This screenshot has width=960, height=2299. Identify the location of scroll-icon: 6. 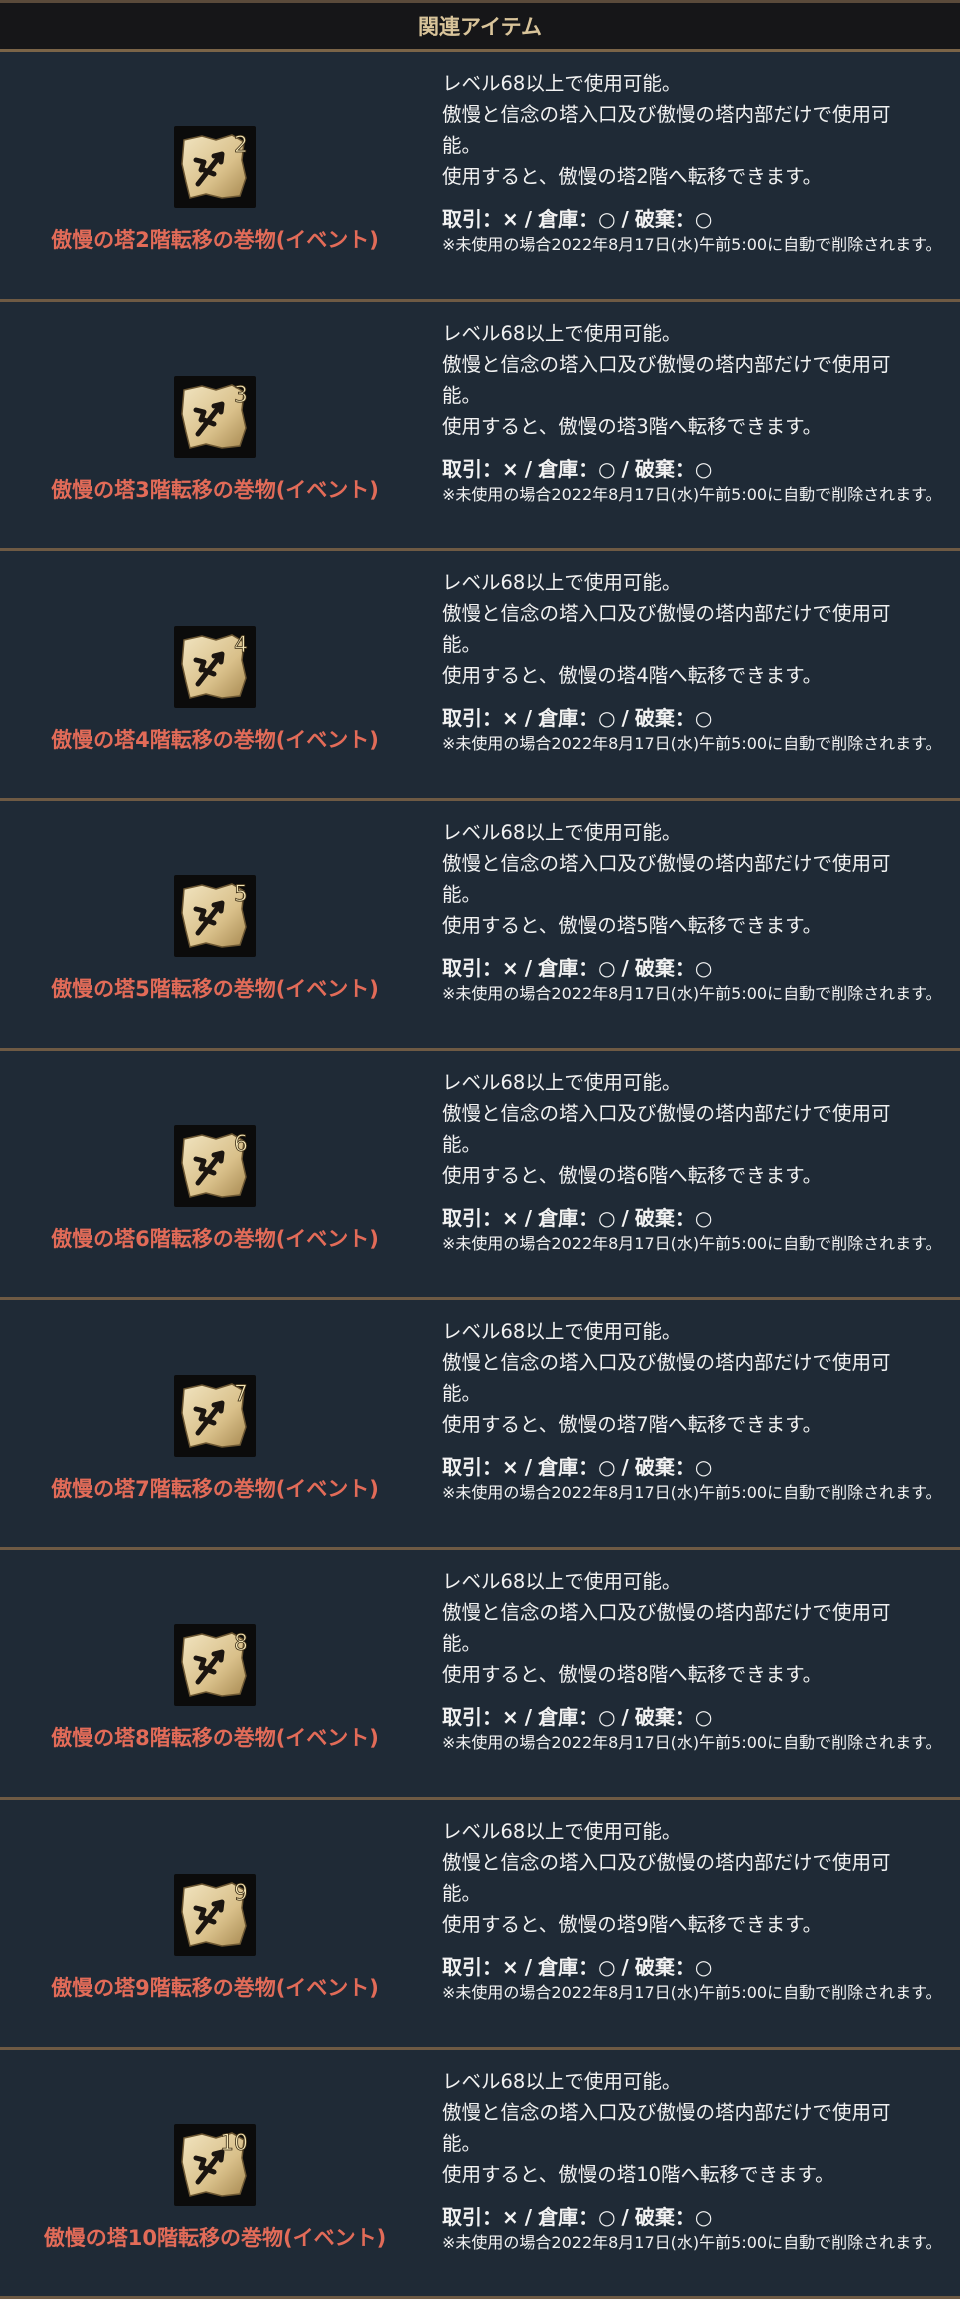
(215, 1166).